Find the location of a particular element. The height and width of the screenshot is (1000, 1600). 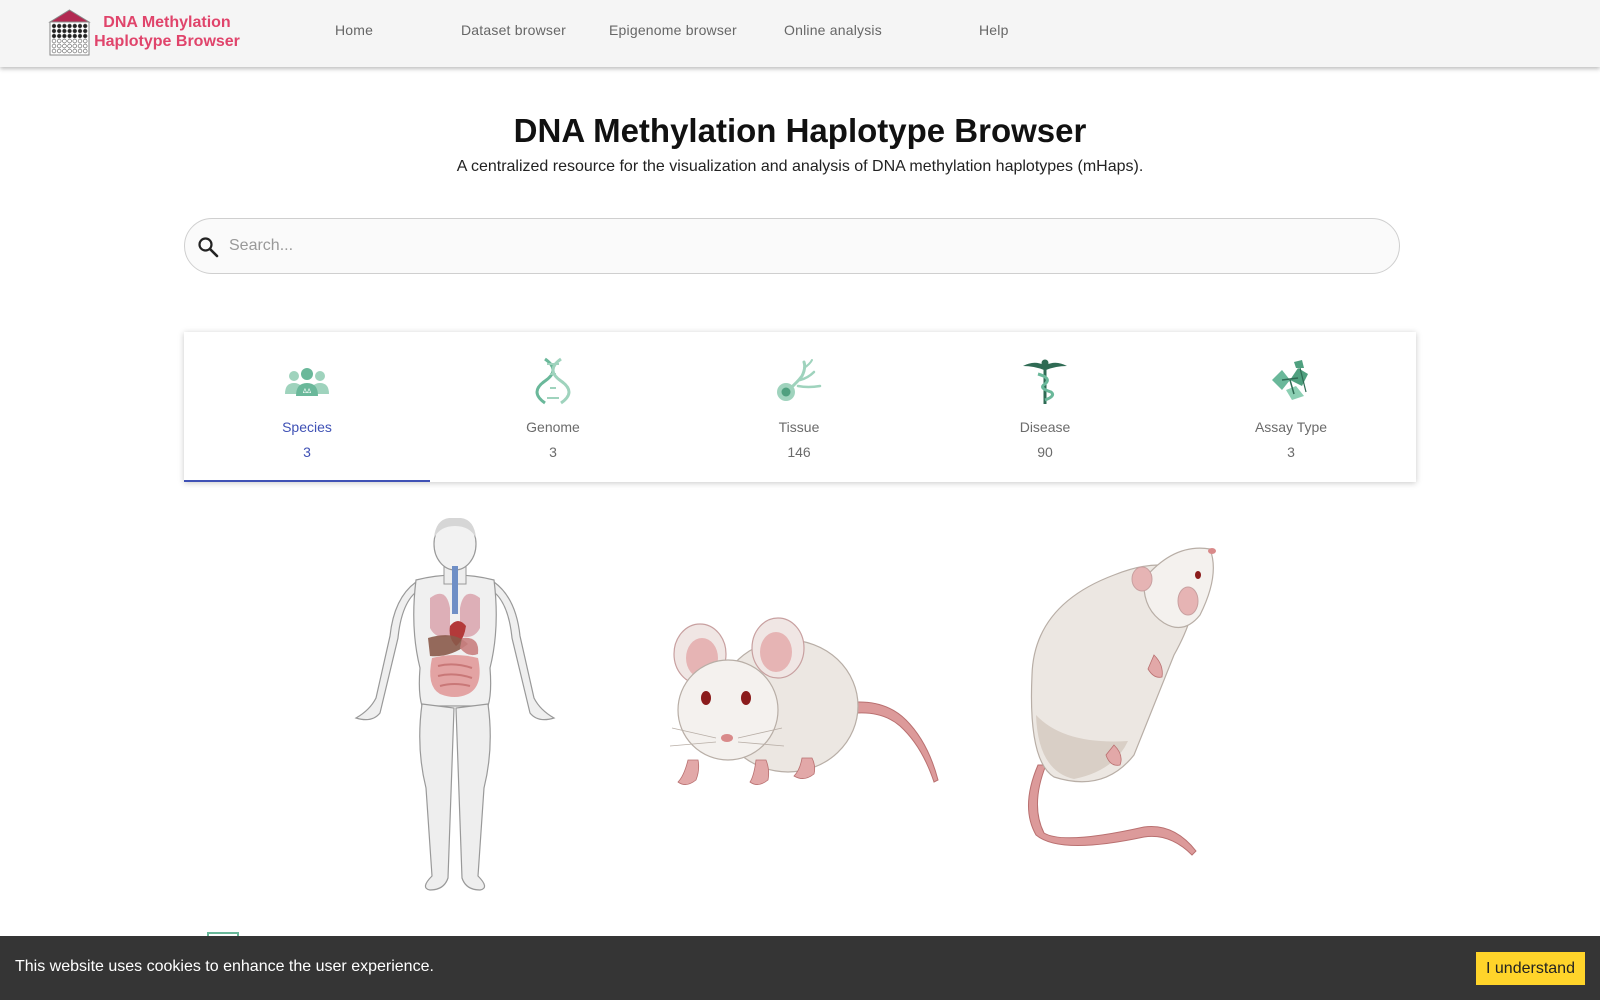

nav-epigenome-browser: Epigenome browser is located at coordinates (673, 30).